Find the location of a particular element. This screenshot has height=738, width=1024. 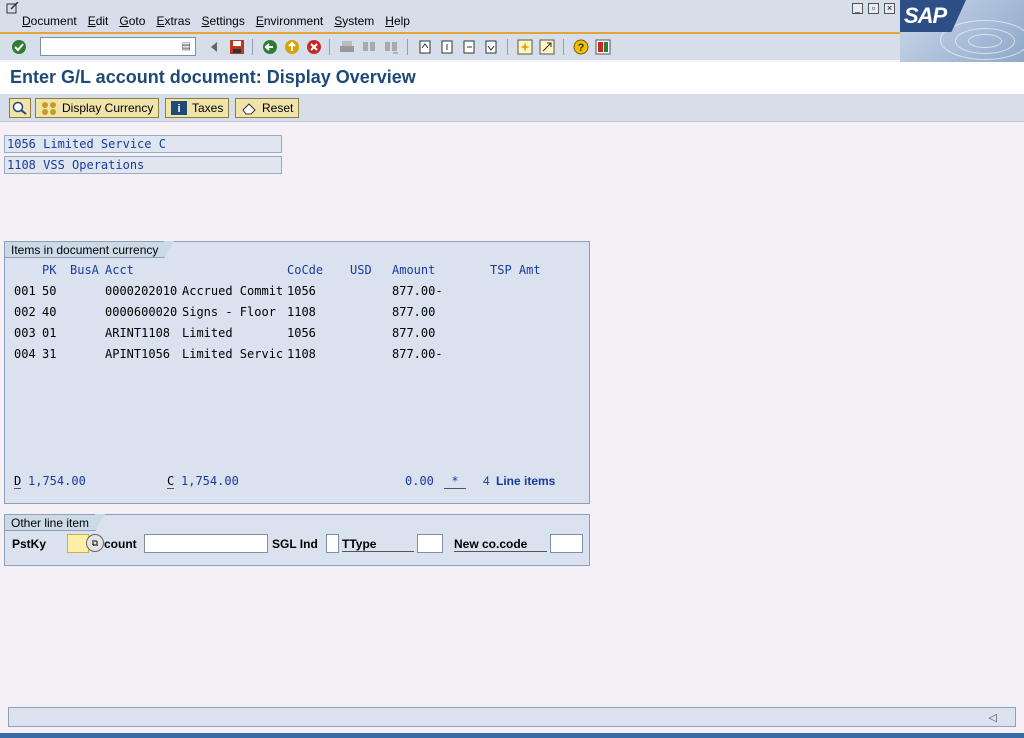

new-co-code-label: New co.code is located at coordinates (500, 544).